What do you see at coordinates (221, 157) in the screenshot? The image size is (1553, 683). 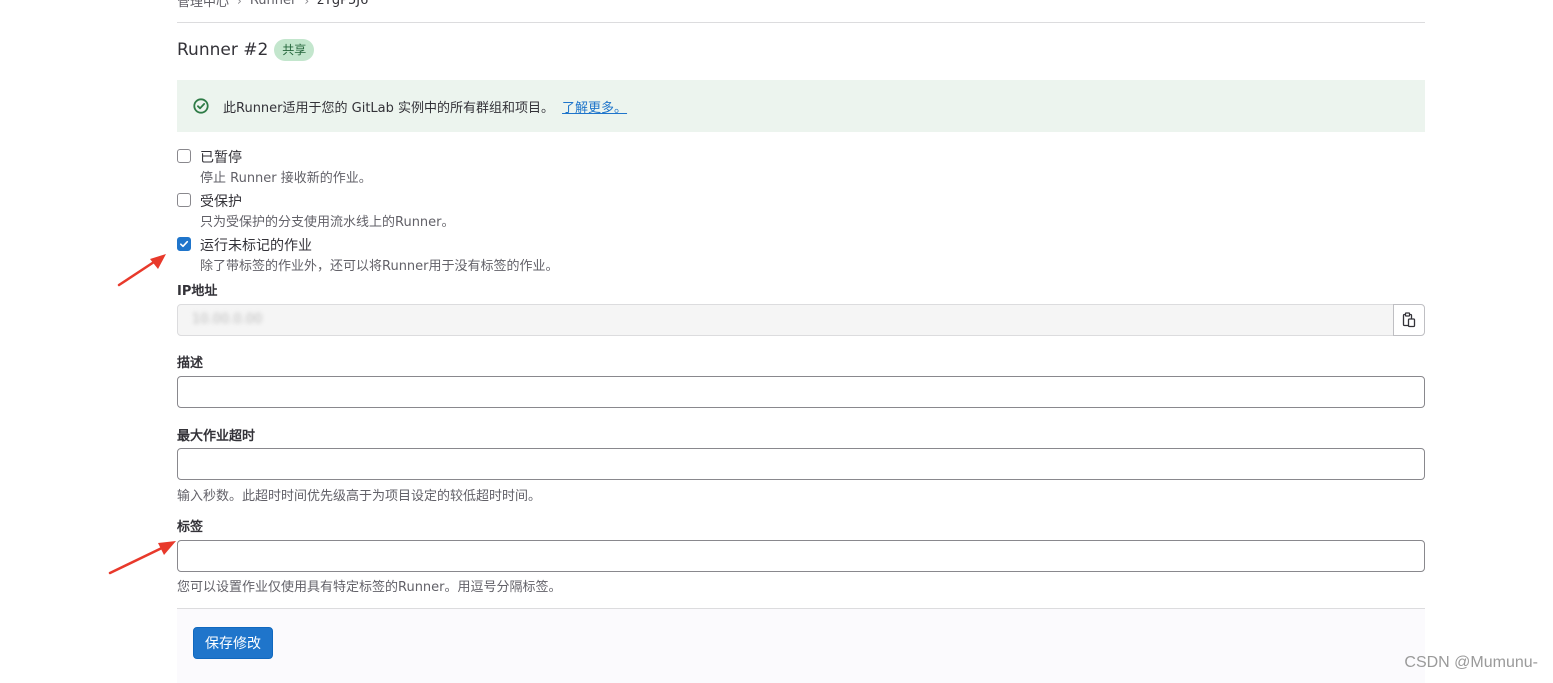 I see `paused-label: 已暂停` at bounding box center [221, 157].